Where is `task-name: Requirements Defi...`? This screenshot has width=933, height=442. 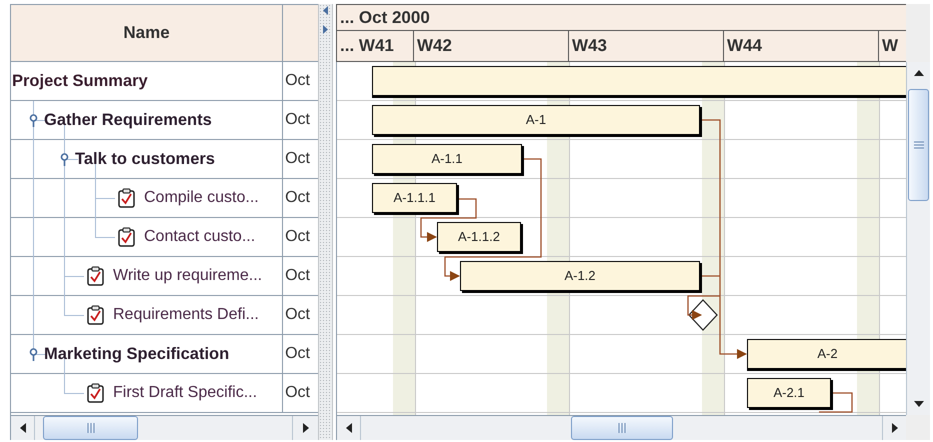
task-name: Requirements Defi... is located at coordinates (186, 315).